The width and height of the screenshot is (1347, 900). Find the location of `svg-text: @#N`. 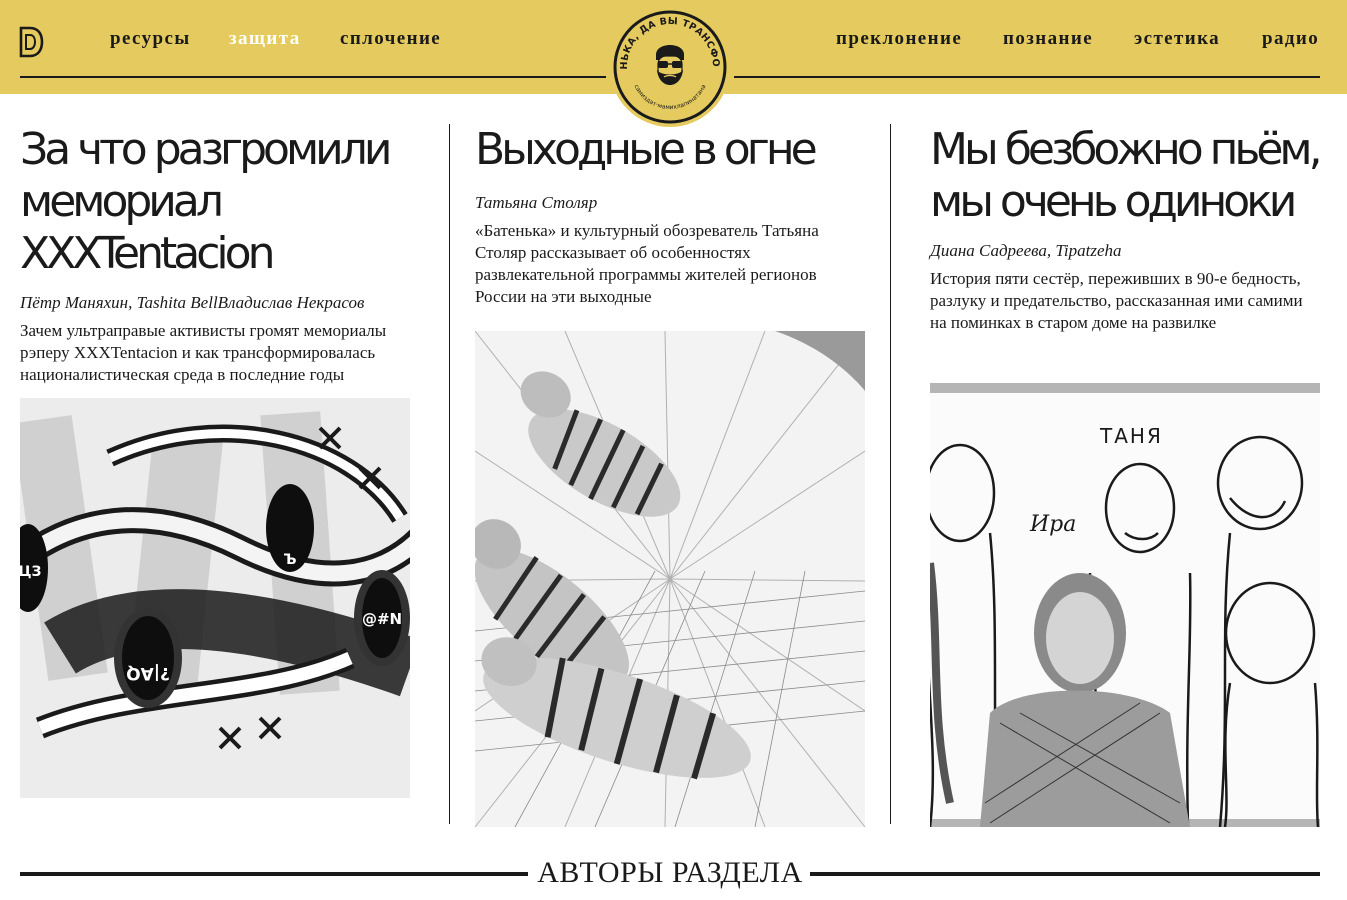

svg-text: @#N is located at coordinates (382, 619).